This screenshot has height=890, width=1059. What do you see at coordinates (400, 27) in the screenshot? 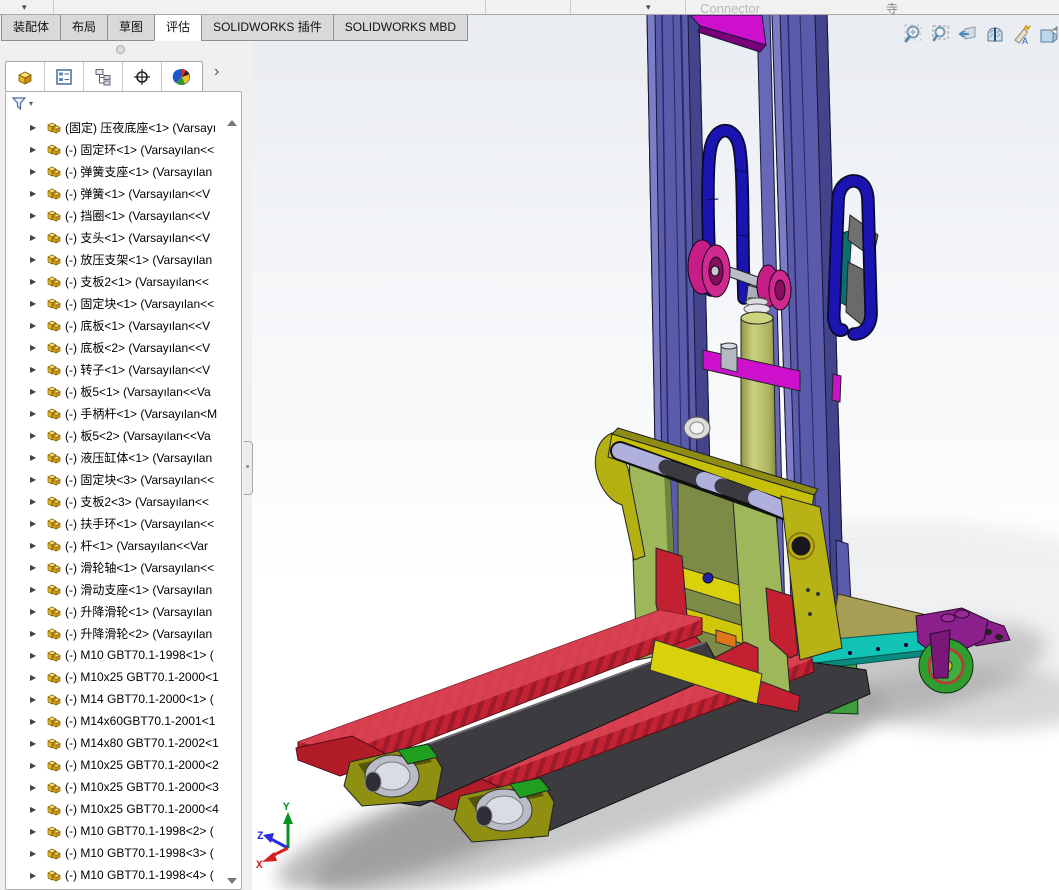
I see `command-tab-6: SOLIDWORKS MBD` at bounding box center [400, 27].